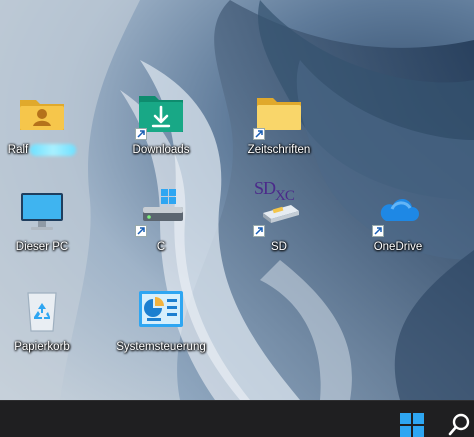 This screenshot has height=437, width=474. Describe the element at coordinates (160, 212) in the screenshot. I see `drive-icon` at that location.